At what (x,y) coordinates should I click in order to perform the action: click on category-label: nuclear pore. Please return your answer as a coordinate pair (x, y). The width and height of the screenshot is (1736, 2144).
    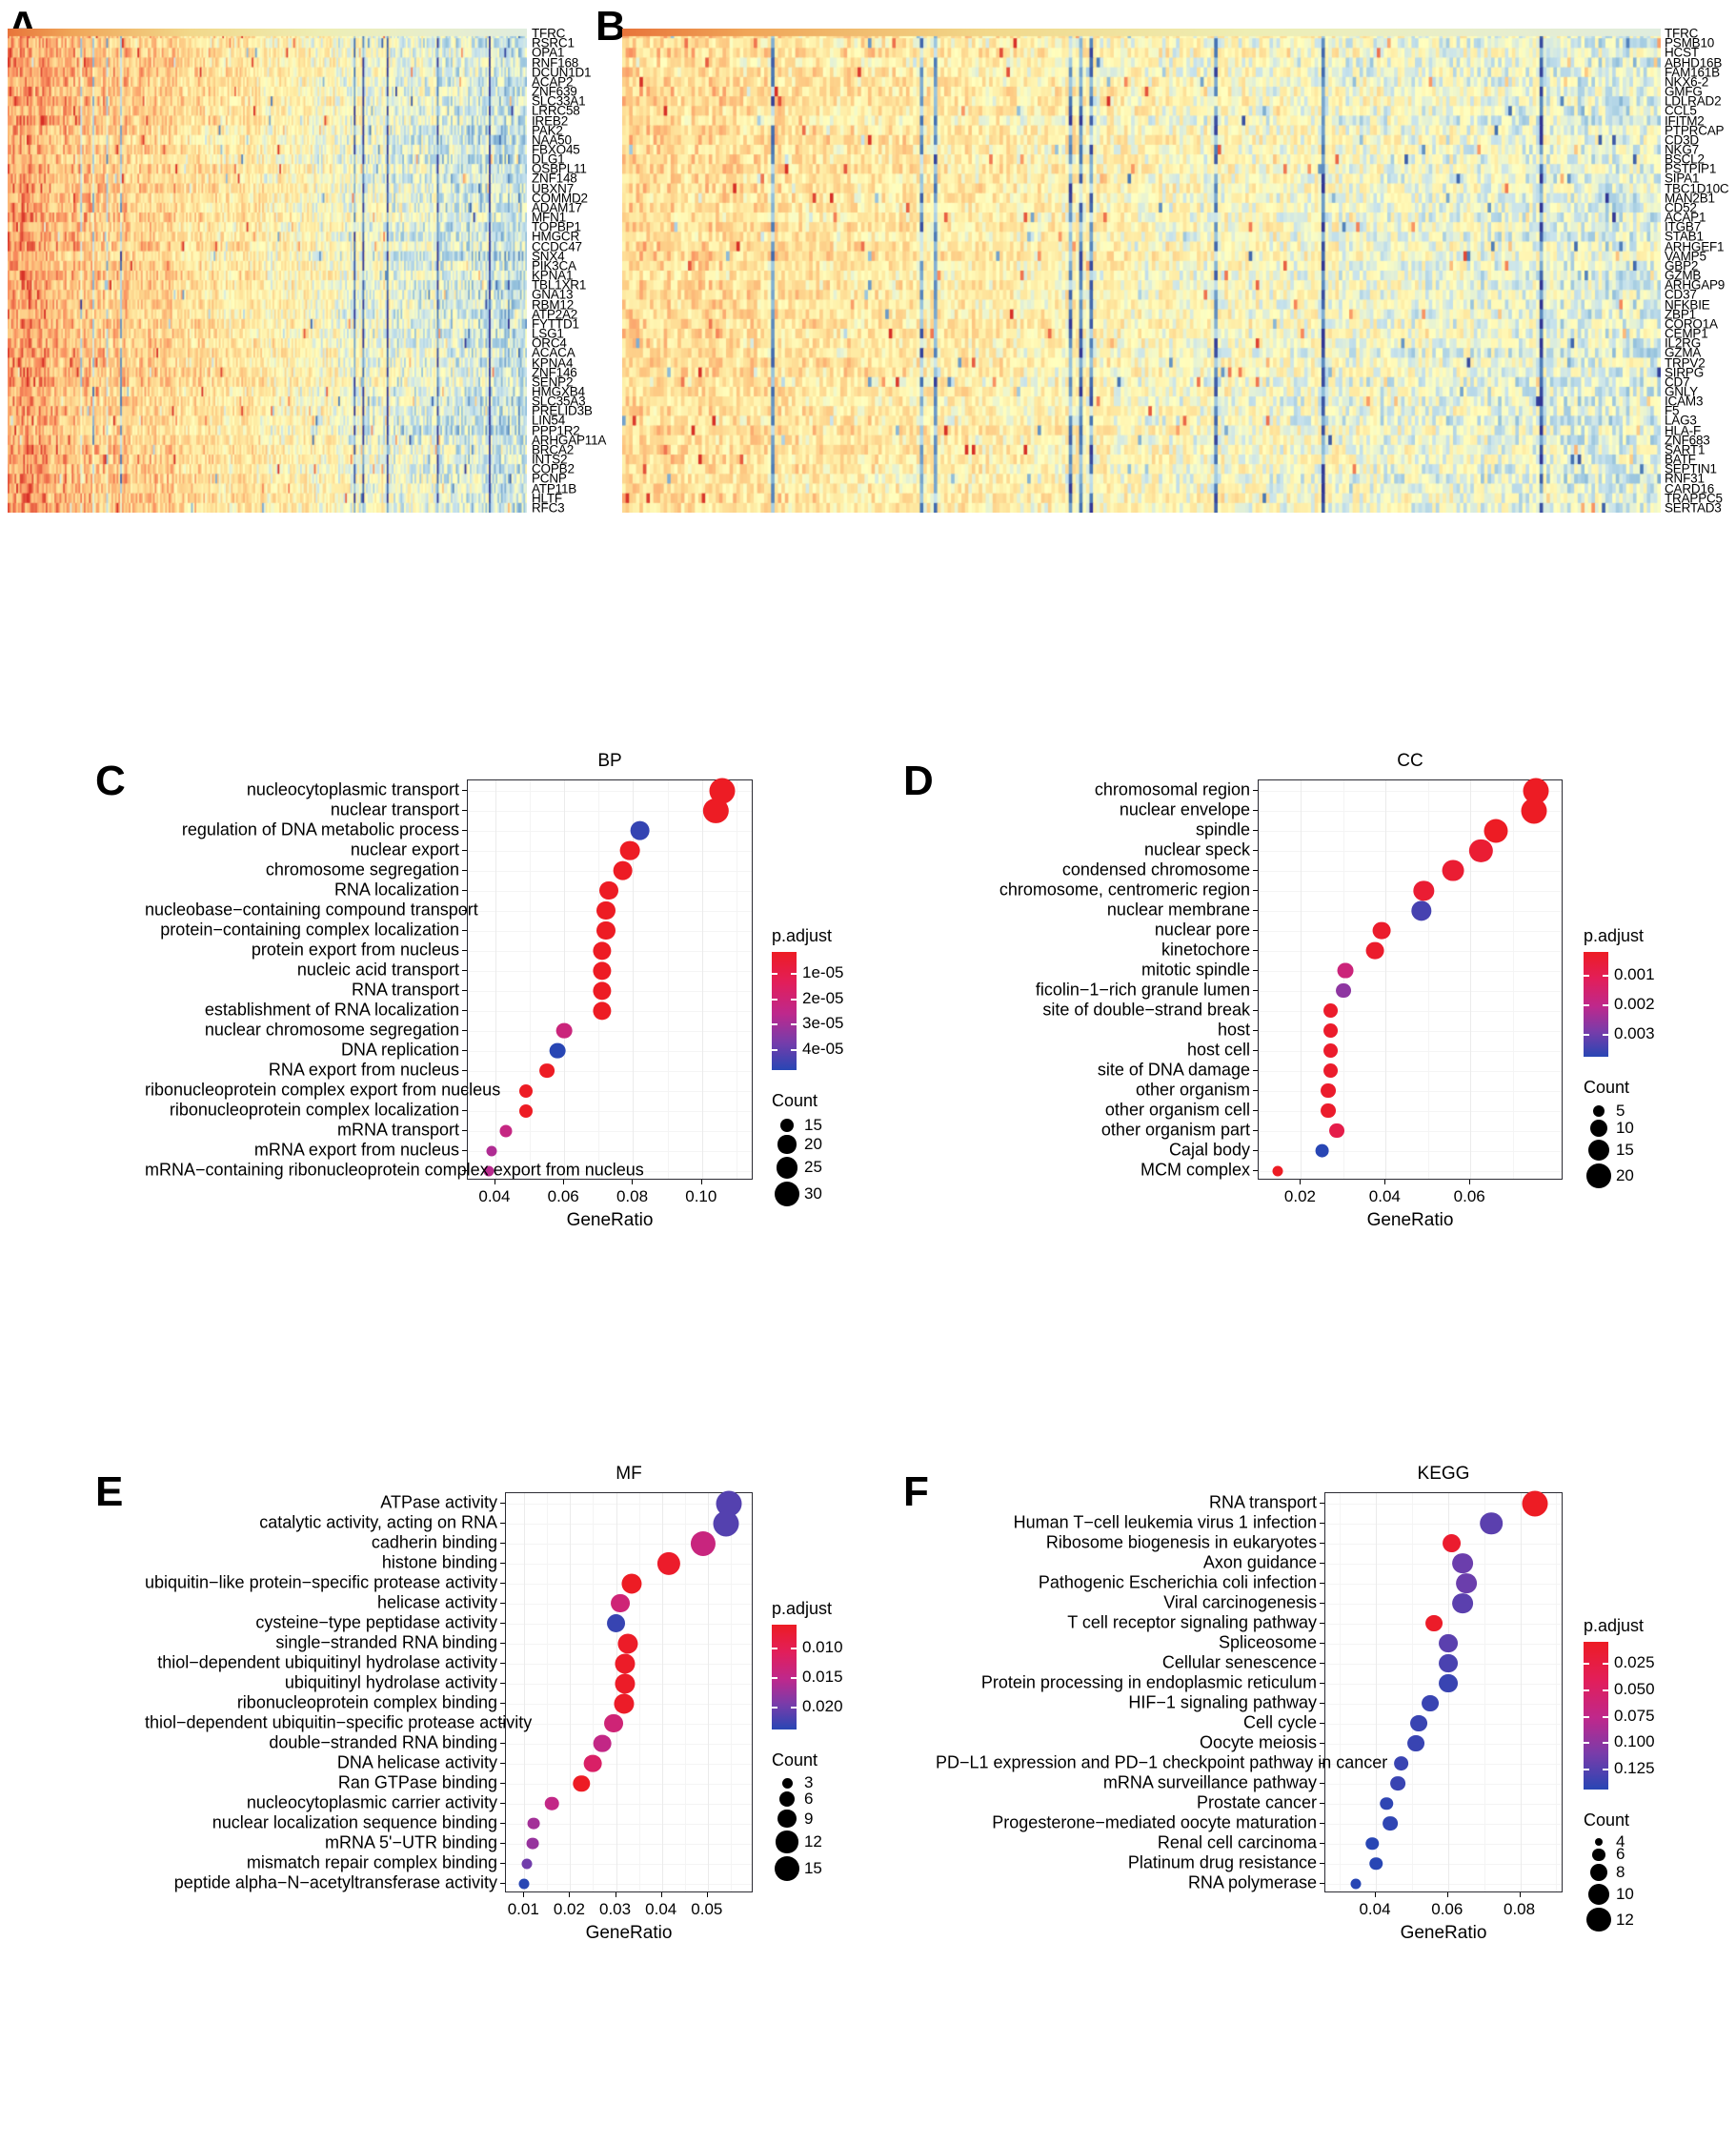
    Looking at the image, I should click on (1202, 929).